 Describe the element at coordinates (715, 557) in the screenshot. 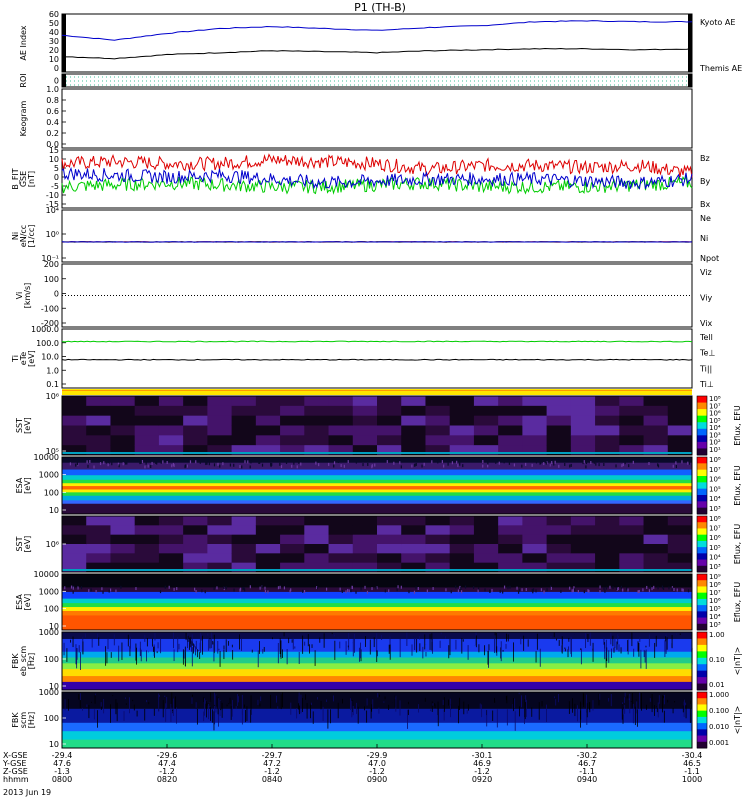

I see `colorbar-tick-label: 10⁴` at that location.